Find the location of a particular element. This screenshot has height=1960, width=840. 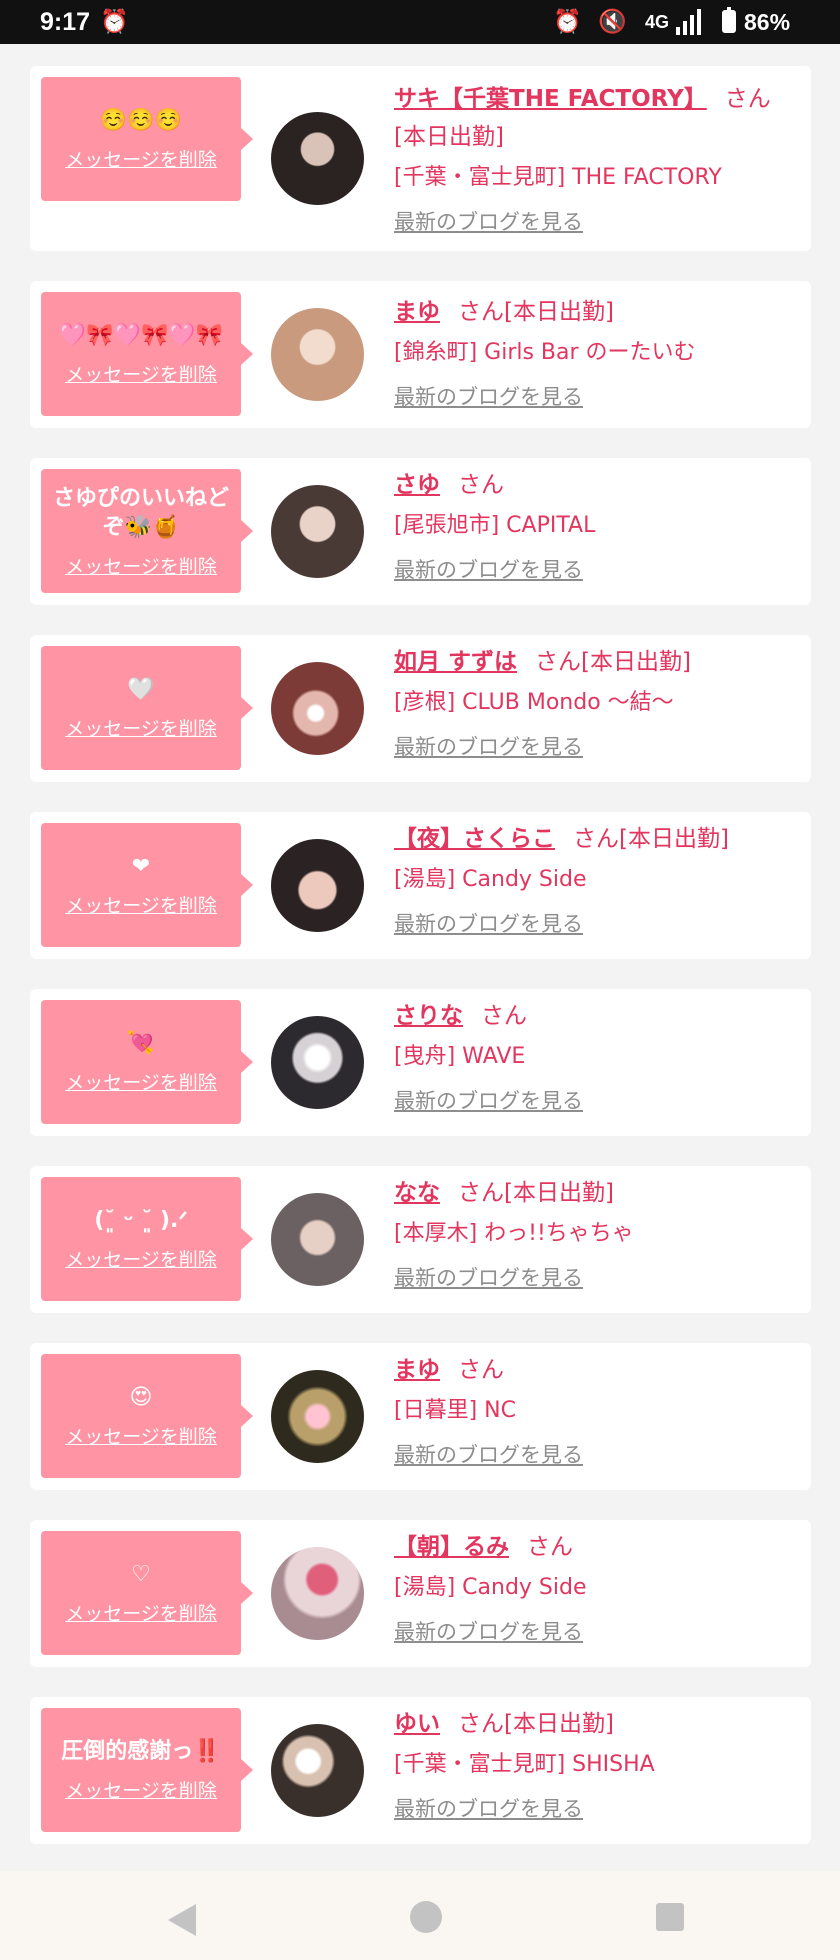

message-text: ♡ is located at coordinates (141, 1574).